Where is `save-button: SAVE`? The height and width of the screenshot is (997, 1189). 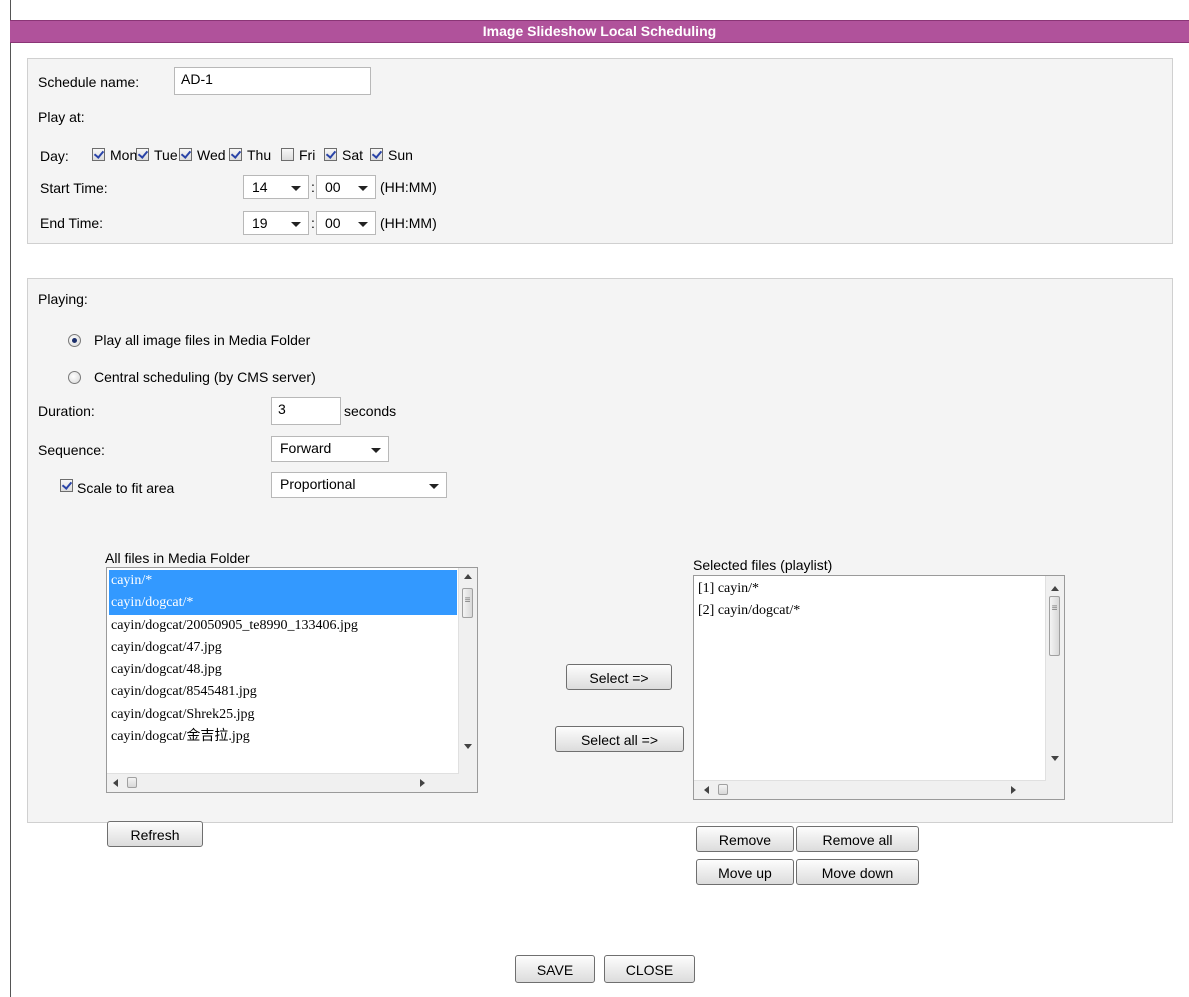 save-button: SAVE is located at coordinates (555, 969).